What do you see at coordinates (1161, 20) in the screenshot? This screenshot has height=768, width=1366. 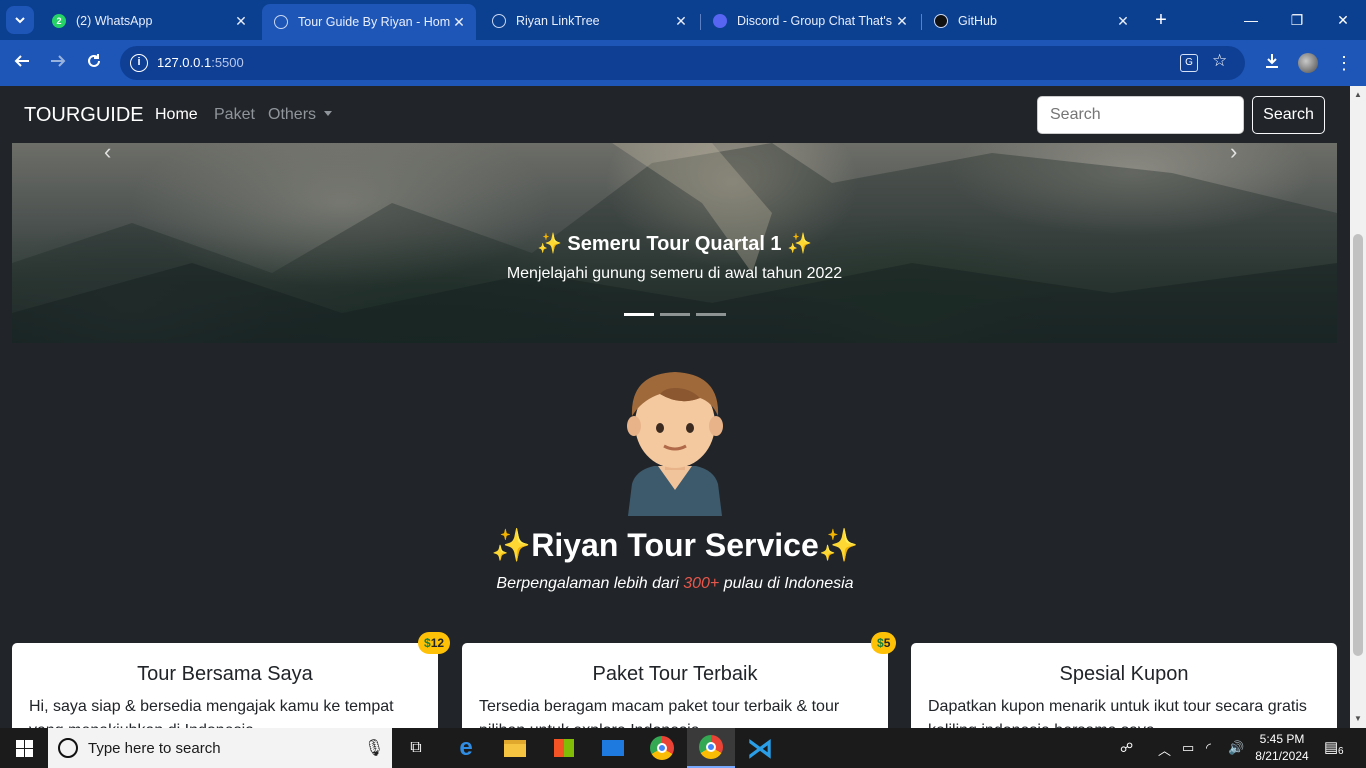 I see `new-tab-button: +` at bounding box center [1161, 20].